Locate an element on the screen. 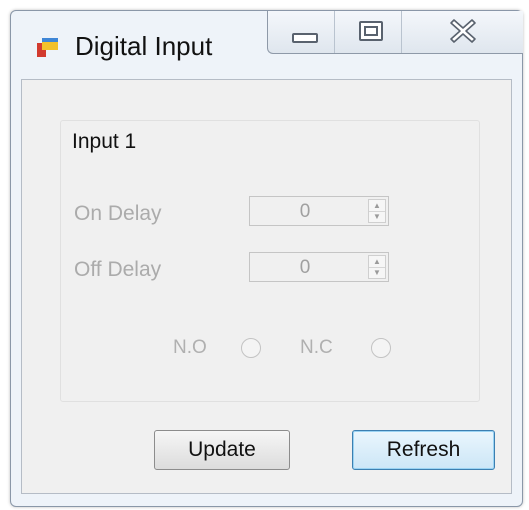 The width and height of the screenshot is (529, 510). off-delay-spinner: ▲ ▼ is located at coordinates (377, 267).